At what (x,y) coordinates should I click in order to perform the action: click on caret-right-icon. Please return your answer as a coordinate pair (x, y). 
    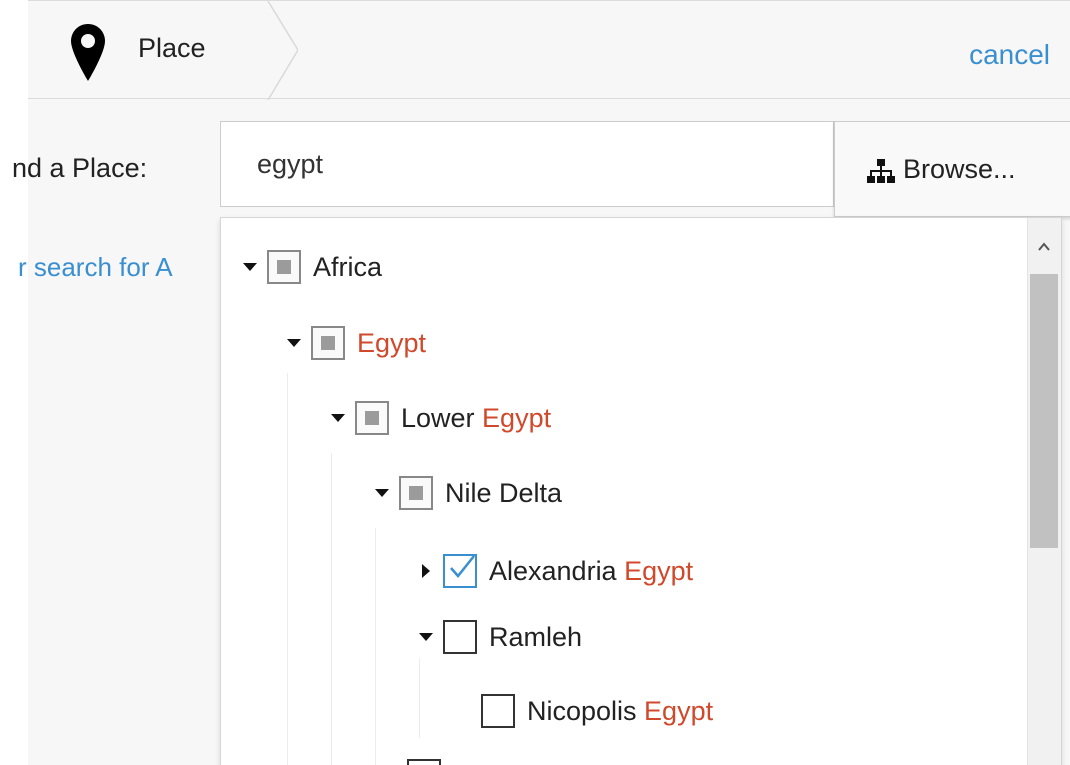
    Looking at the image, I should click on (426, 571).